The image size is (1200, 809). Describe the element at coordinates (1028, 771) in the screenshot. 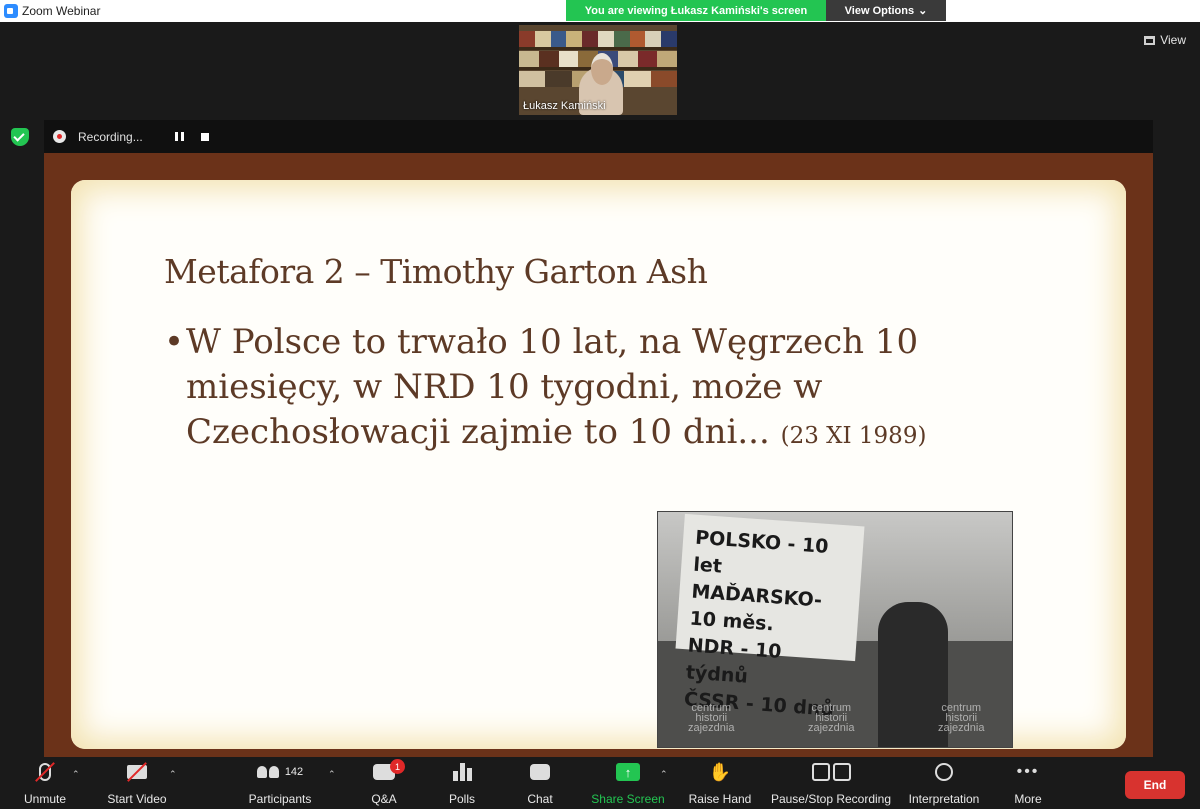

I see `more-dots-icon: •••` at that location.